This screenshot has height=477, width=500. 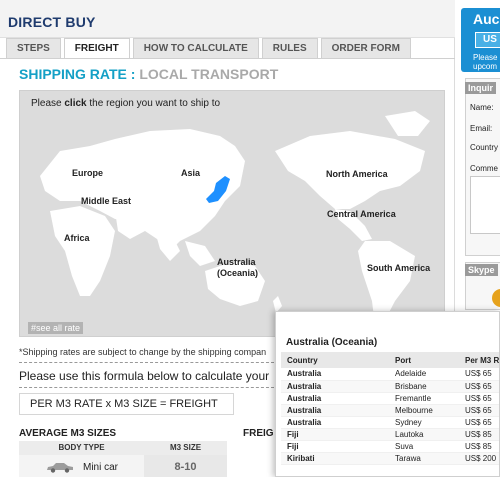 What do you see at coordinates (126, 404) in the screenshot?
I see `formula-box: PER M3 RATE x M3 SIZE = FREIGHT` at bounding box center [126, 404].